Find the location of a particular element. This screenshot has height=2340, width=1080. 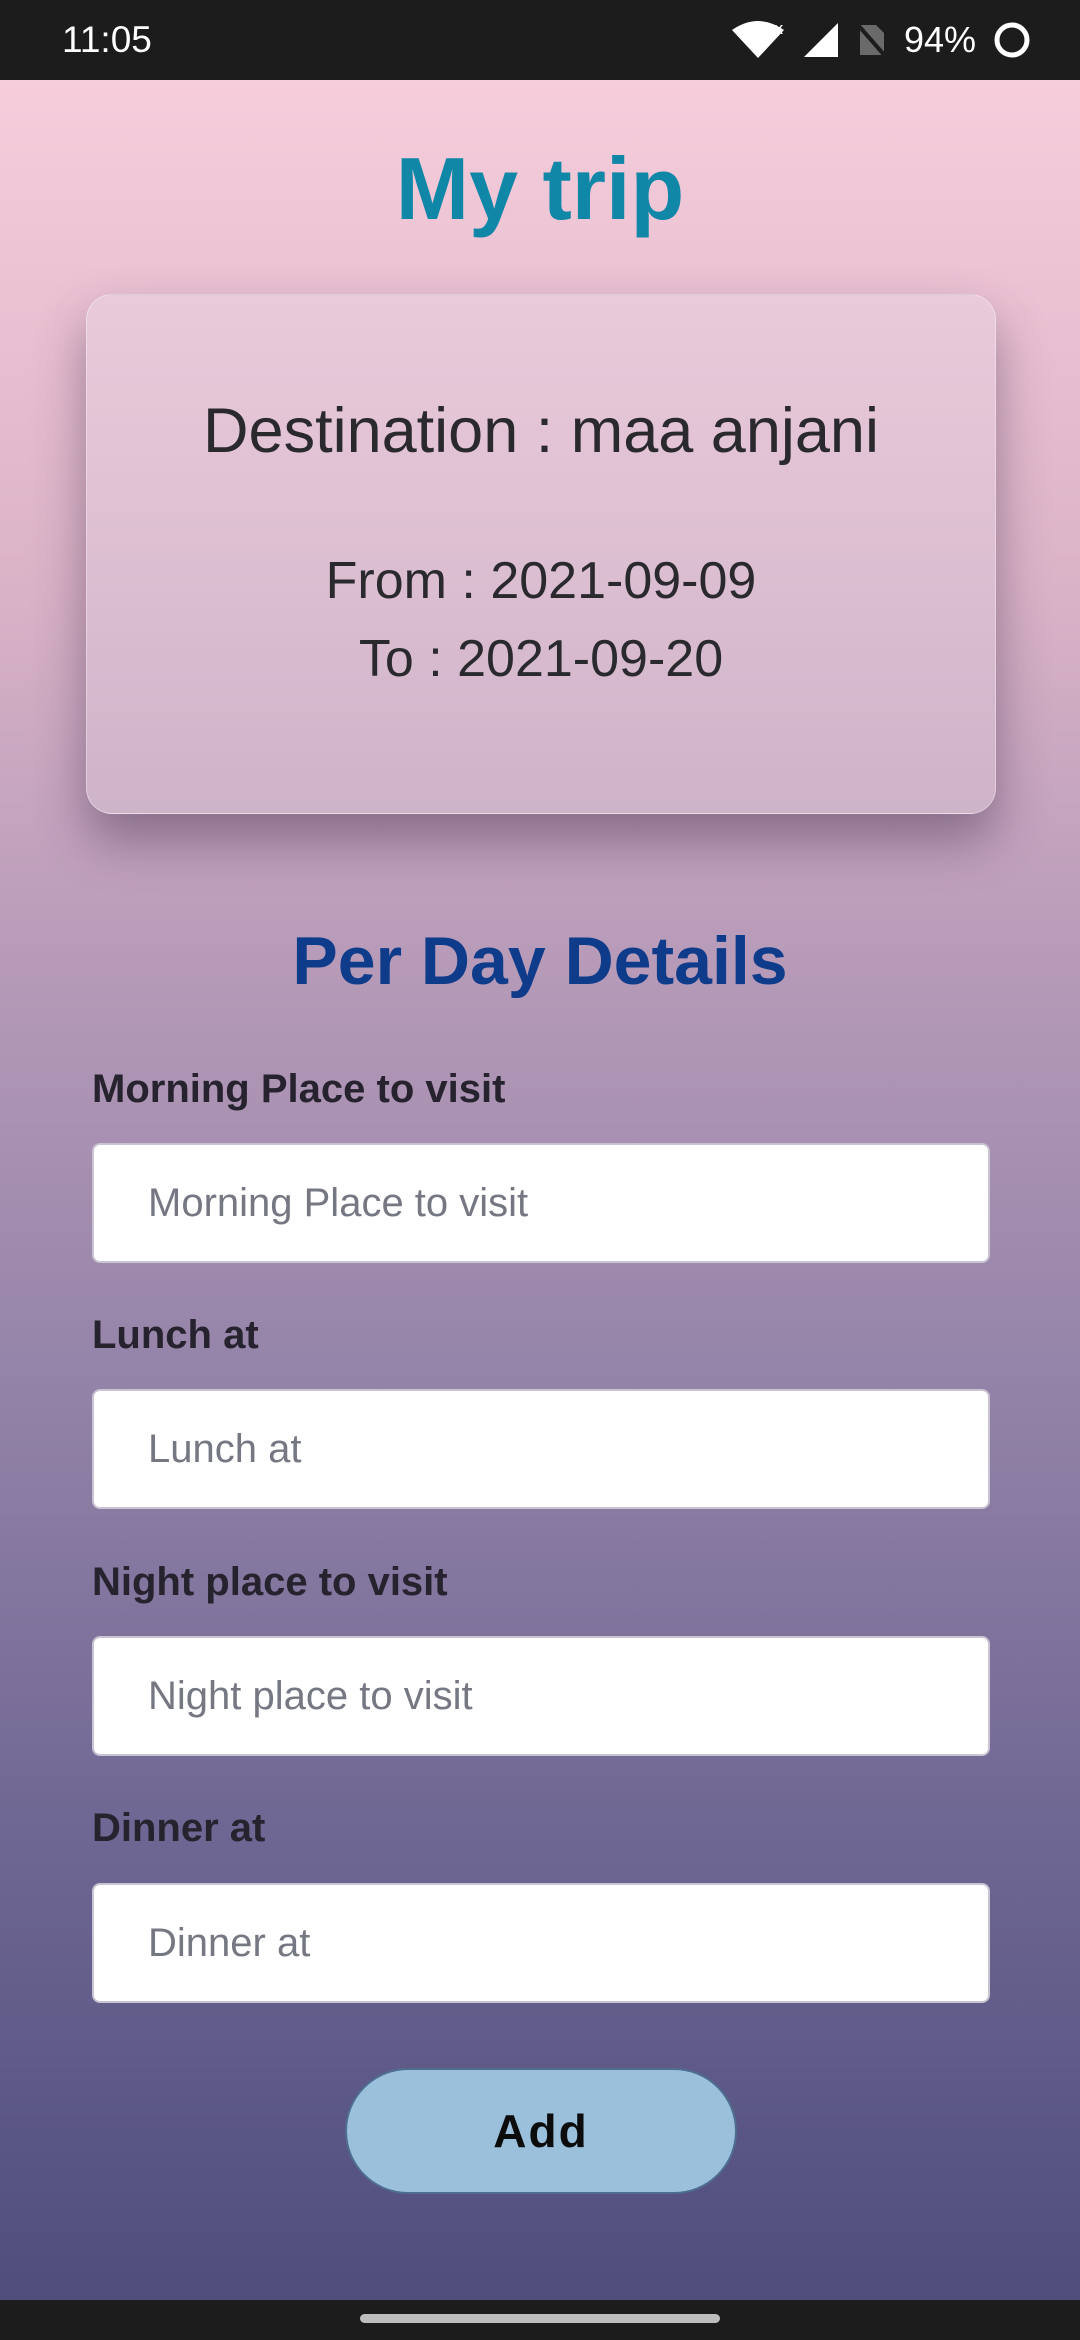

status-bar: 11:05 x 94% is located at coordinates (540, 40).